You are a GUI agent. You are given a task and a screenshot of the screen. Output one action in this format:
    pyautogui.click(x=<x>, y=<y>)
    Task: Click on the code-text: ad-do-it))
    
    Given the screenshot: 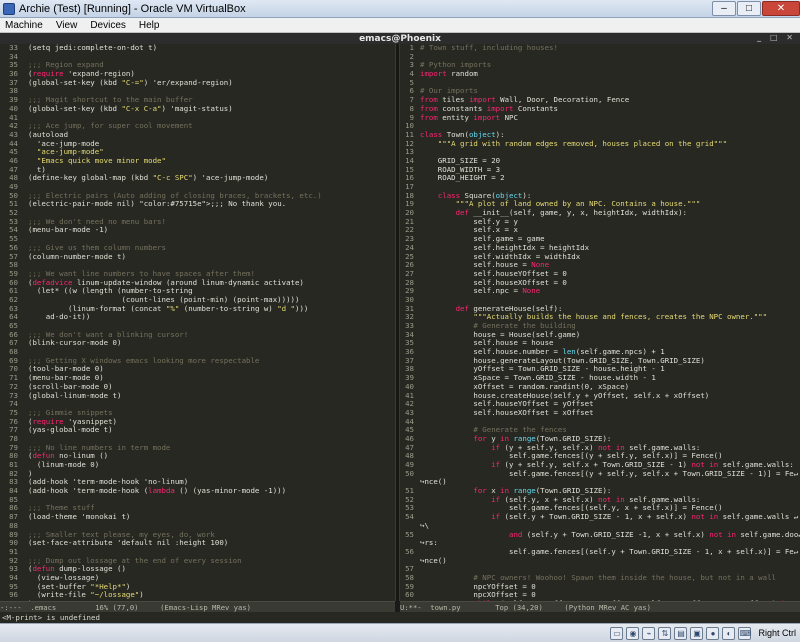 What is the action you would take?
    pyautogui.click(x=59, y=317)
    